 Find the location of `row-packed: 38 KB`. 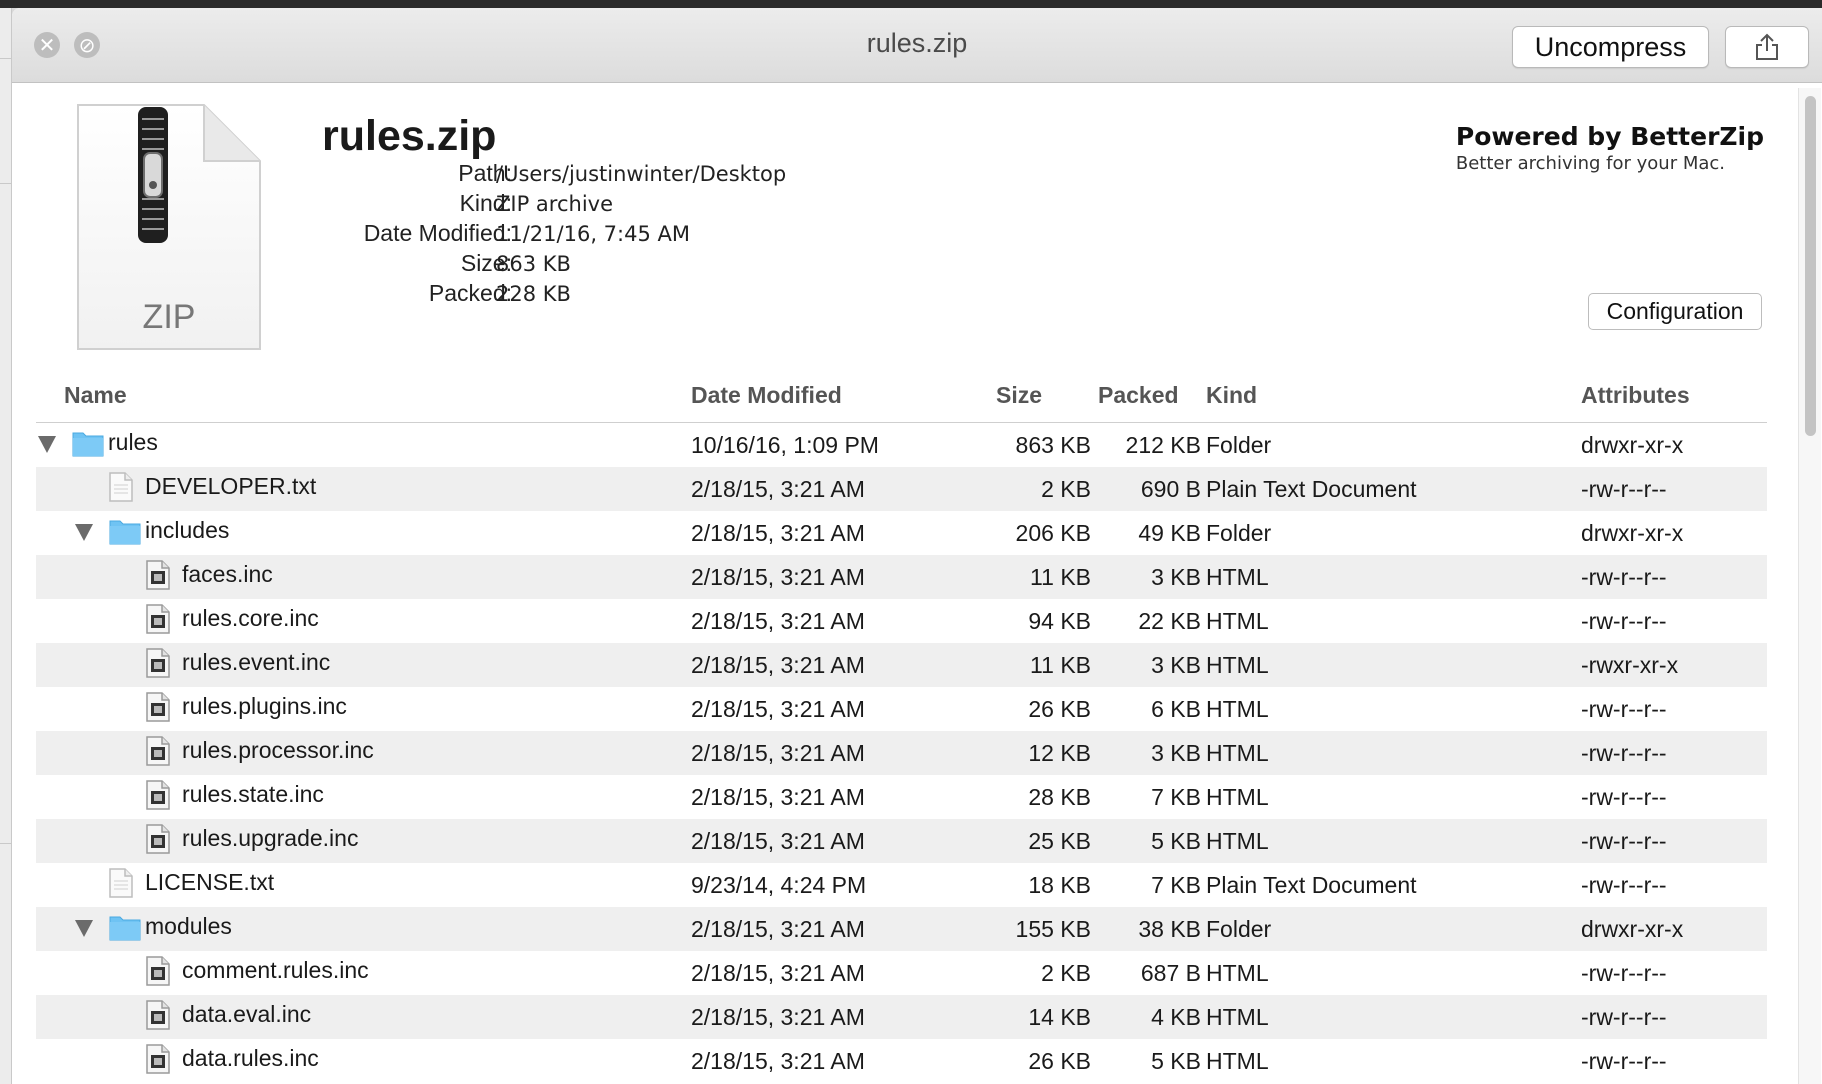

row-packed: 38 KB is located at coordinates (1169, 929).